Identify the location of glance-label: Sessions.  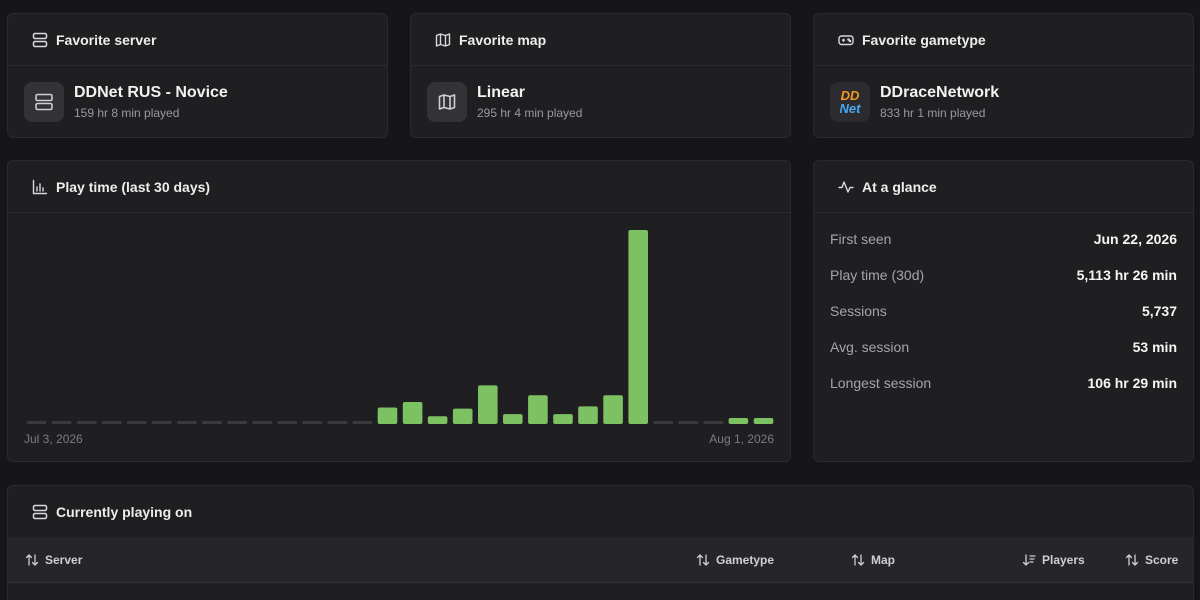
(858, 311).